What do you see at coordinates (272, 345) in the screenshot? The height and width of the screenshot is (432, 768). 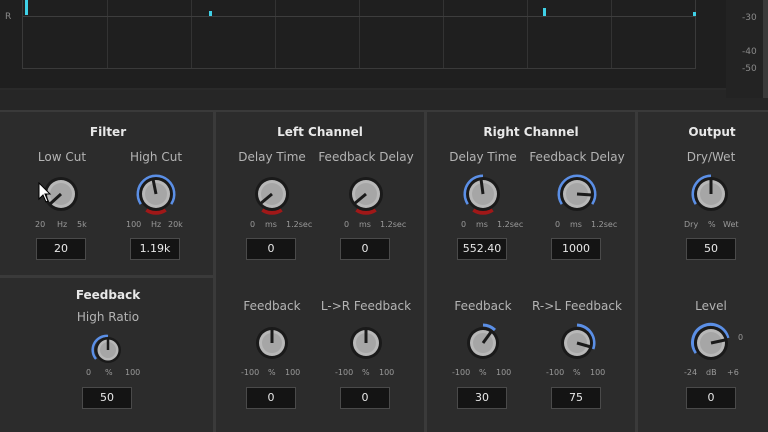 I see `left-feedback-knob` at bounding box center [272, 345].